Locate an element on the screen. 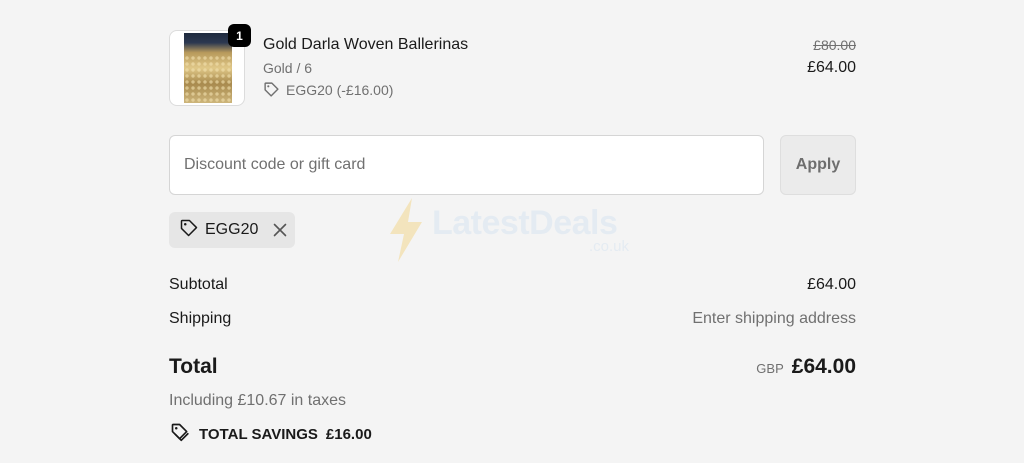 The image size is (1024, 463). shipping-value: Enter shipping address is located at coordinates (774, 318).